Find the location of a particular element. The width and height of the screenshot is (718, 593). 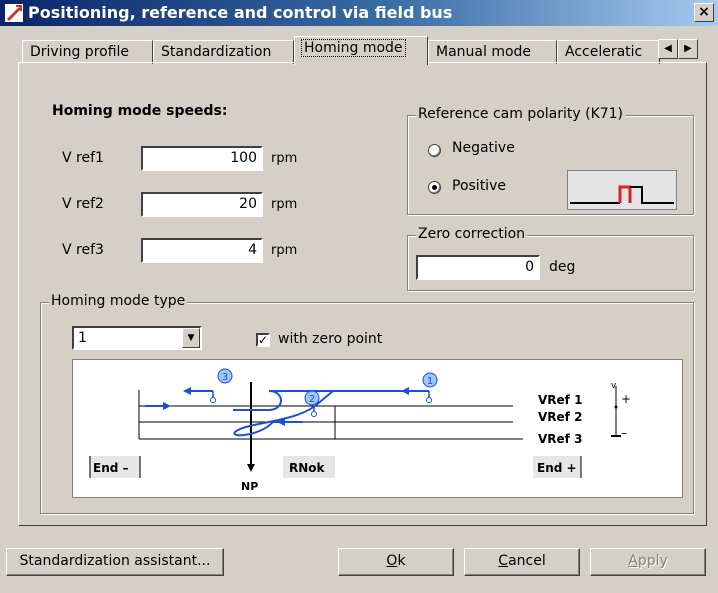

ok-button: Ok is located at coordinates (396, 562).